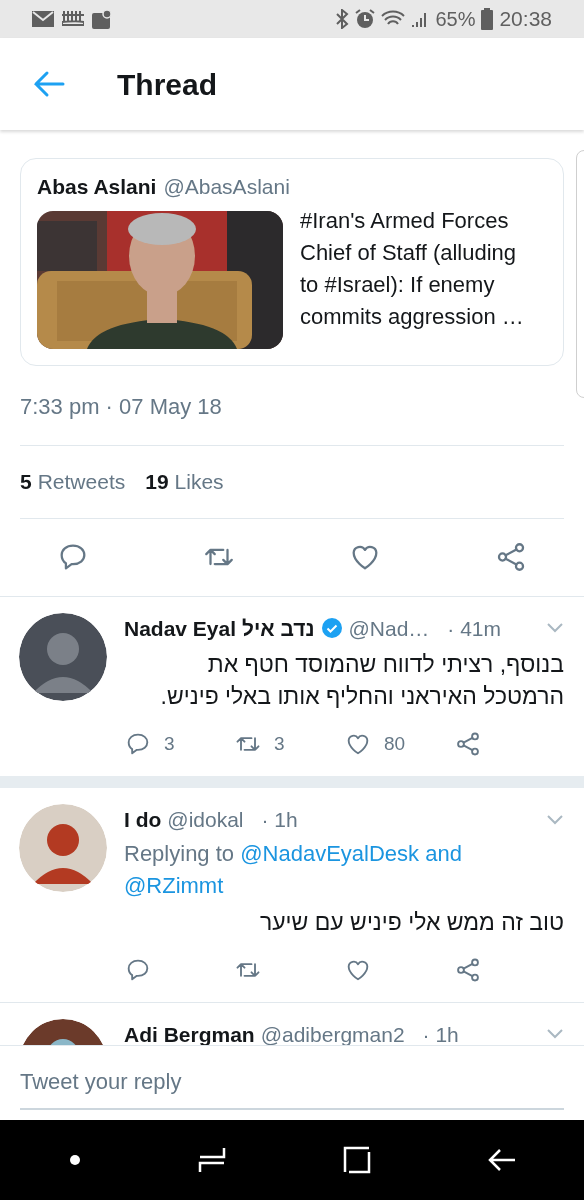 The height and width of the screenshot is (1200, 584). Describe the element at coordinates (365, 19) in the screenshot. I see `alarm-icon` at that location.